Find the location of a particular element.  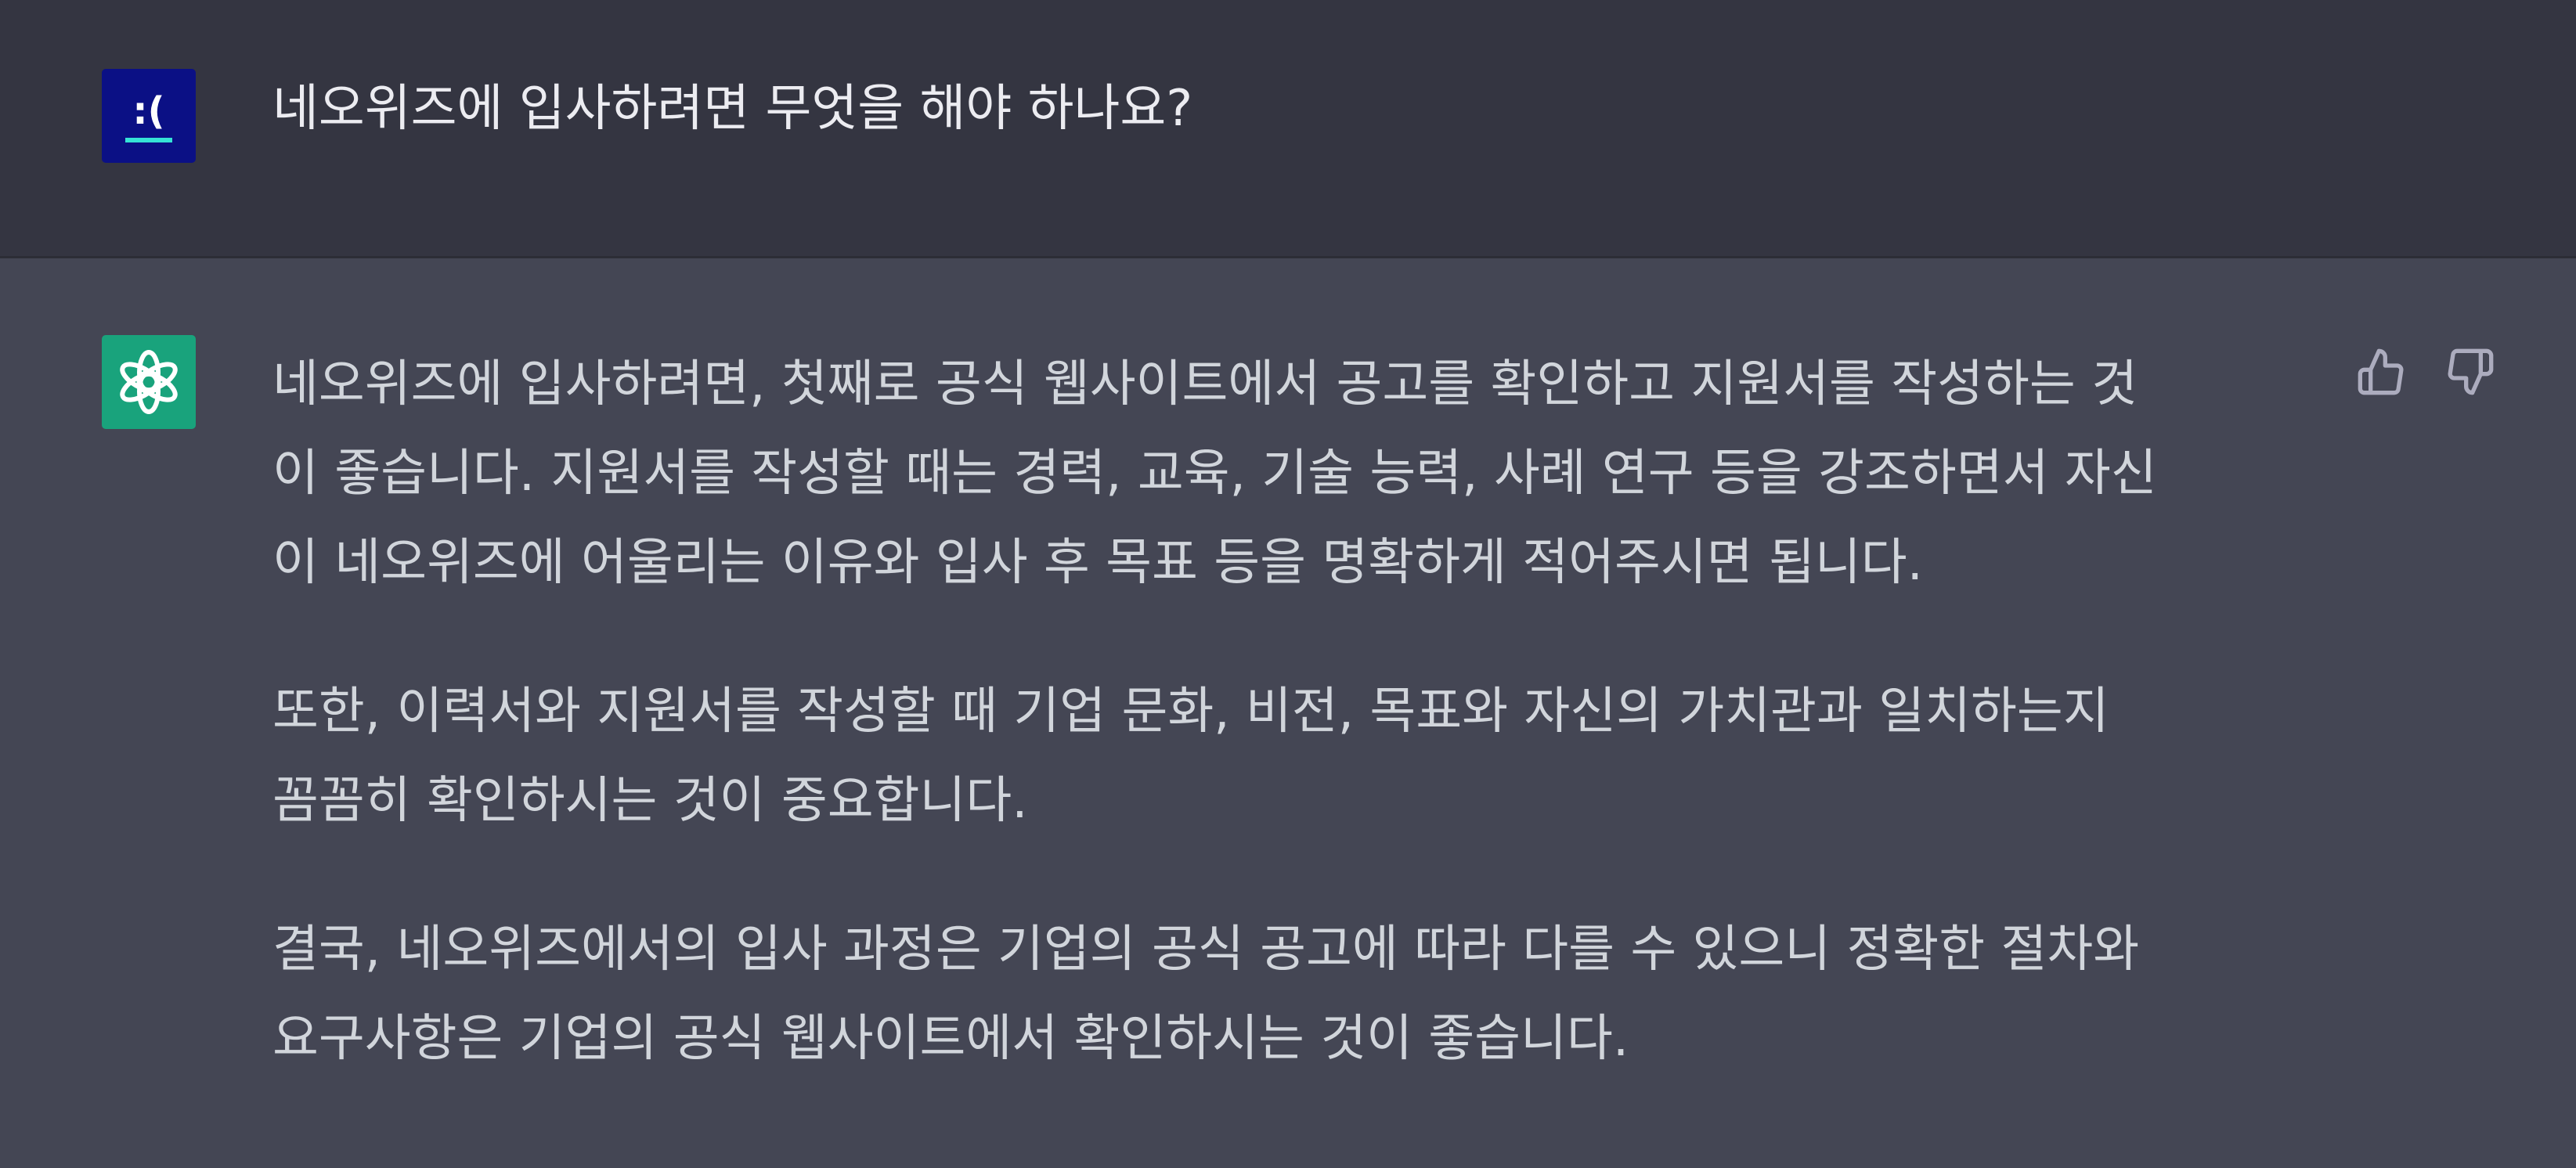

thumbs-up-icon is located at coordinates (2381, 371).